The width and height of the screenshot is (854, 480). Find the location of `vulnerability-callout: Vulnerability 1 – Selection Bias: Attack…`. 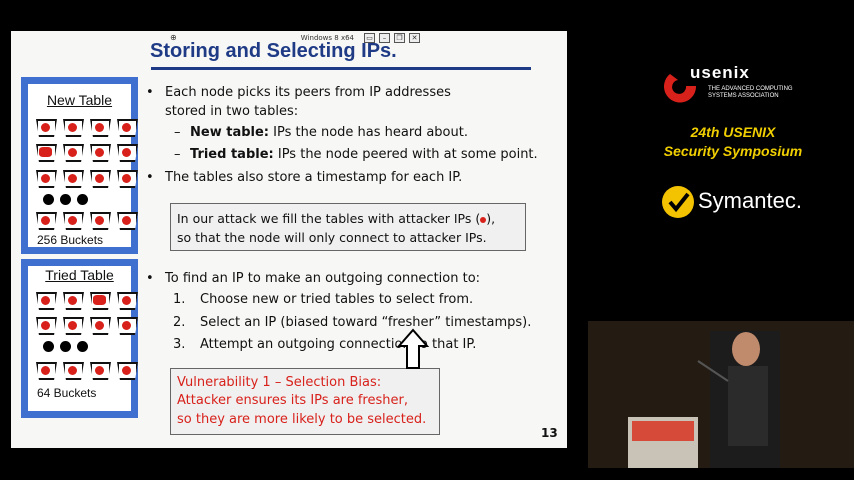

vulnerability-callout: Vulnerability 1 – Selection Bias: Attack… is located at coordinates (305, 401).